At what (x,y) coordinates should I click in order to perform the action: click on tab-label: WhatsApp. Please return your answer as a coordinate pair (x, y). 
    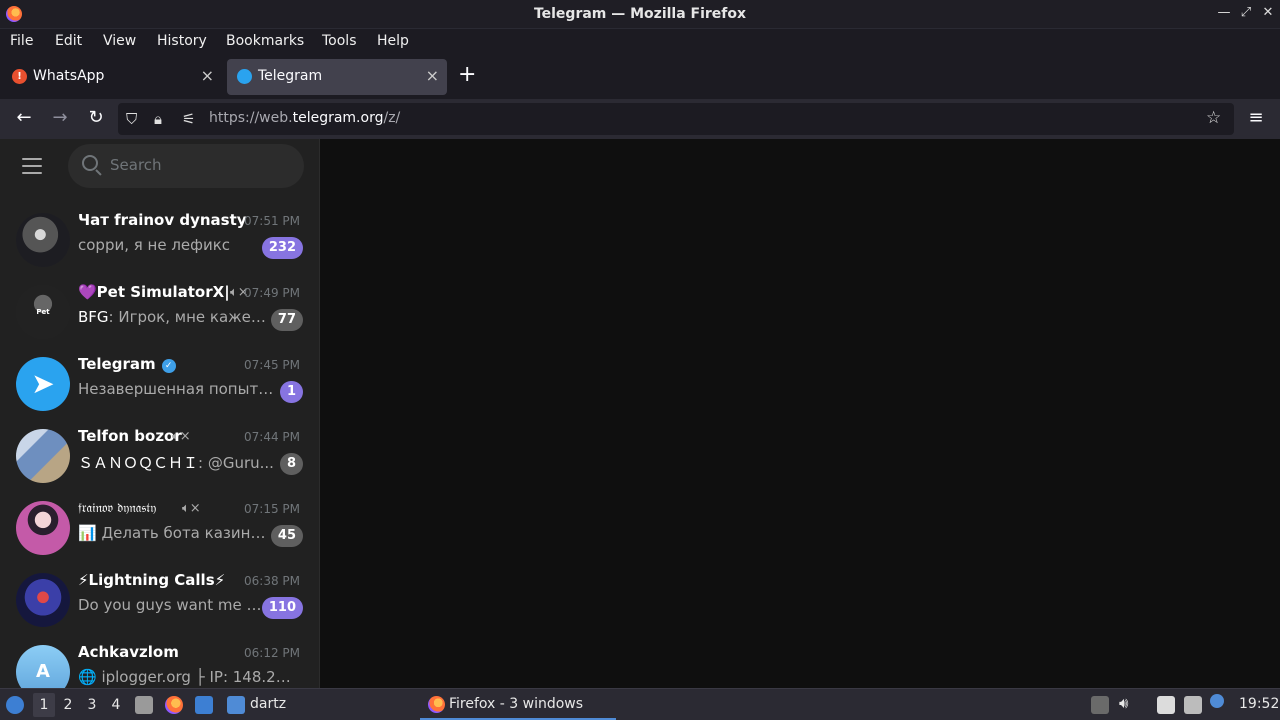
    Looking at the image, I should click on (69, 76).